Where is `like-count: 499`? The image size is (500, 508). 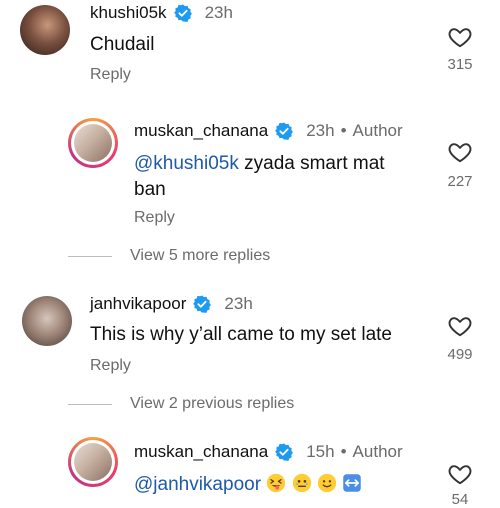
like-count: 499 is located at coordinates (460, 354).